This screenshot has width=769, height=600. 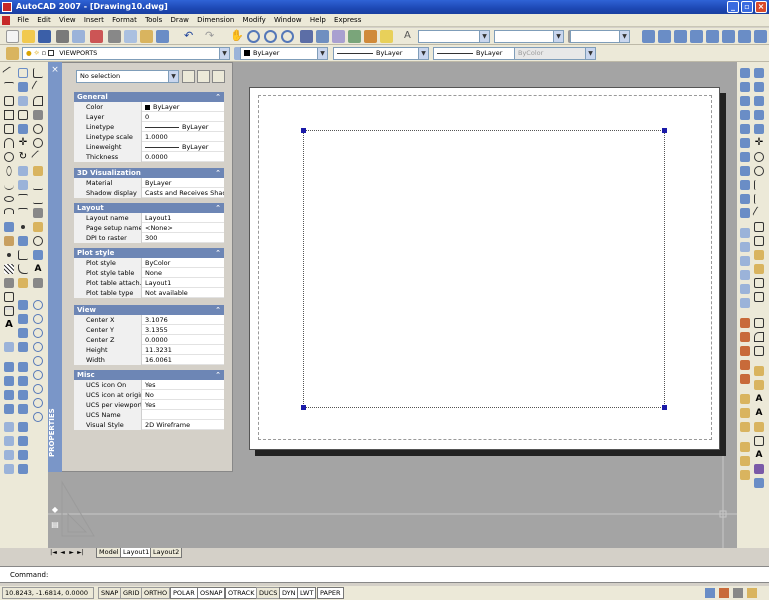 I want to click on coordinate-readout: 10.8243, -1.6814, 0.0000, so click(x=48, y=593).